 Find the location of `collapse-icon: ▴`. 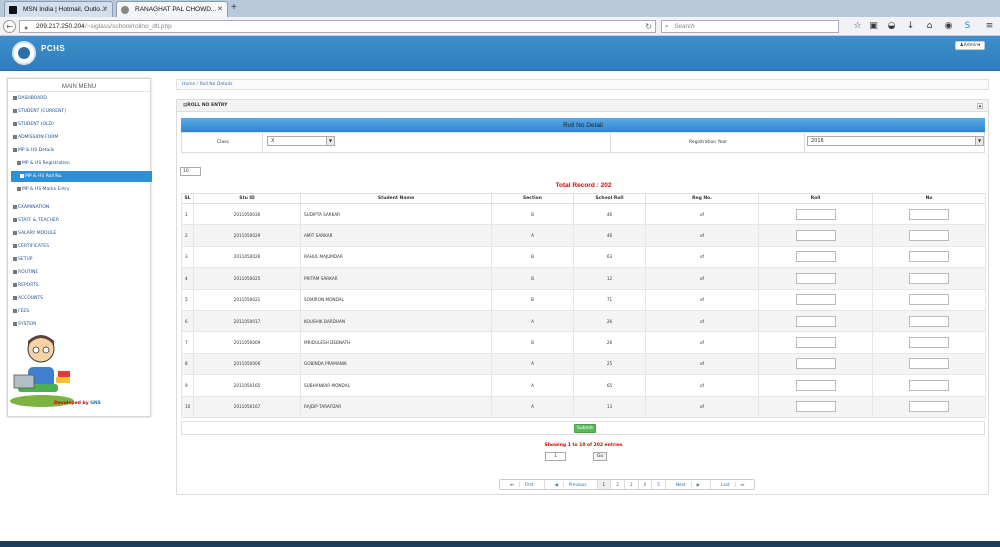

collapse-icon: ▴ is located at coordinates (980, 106).